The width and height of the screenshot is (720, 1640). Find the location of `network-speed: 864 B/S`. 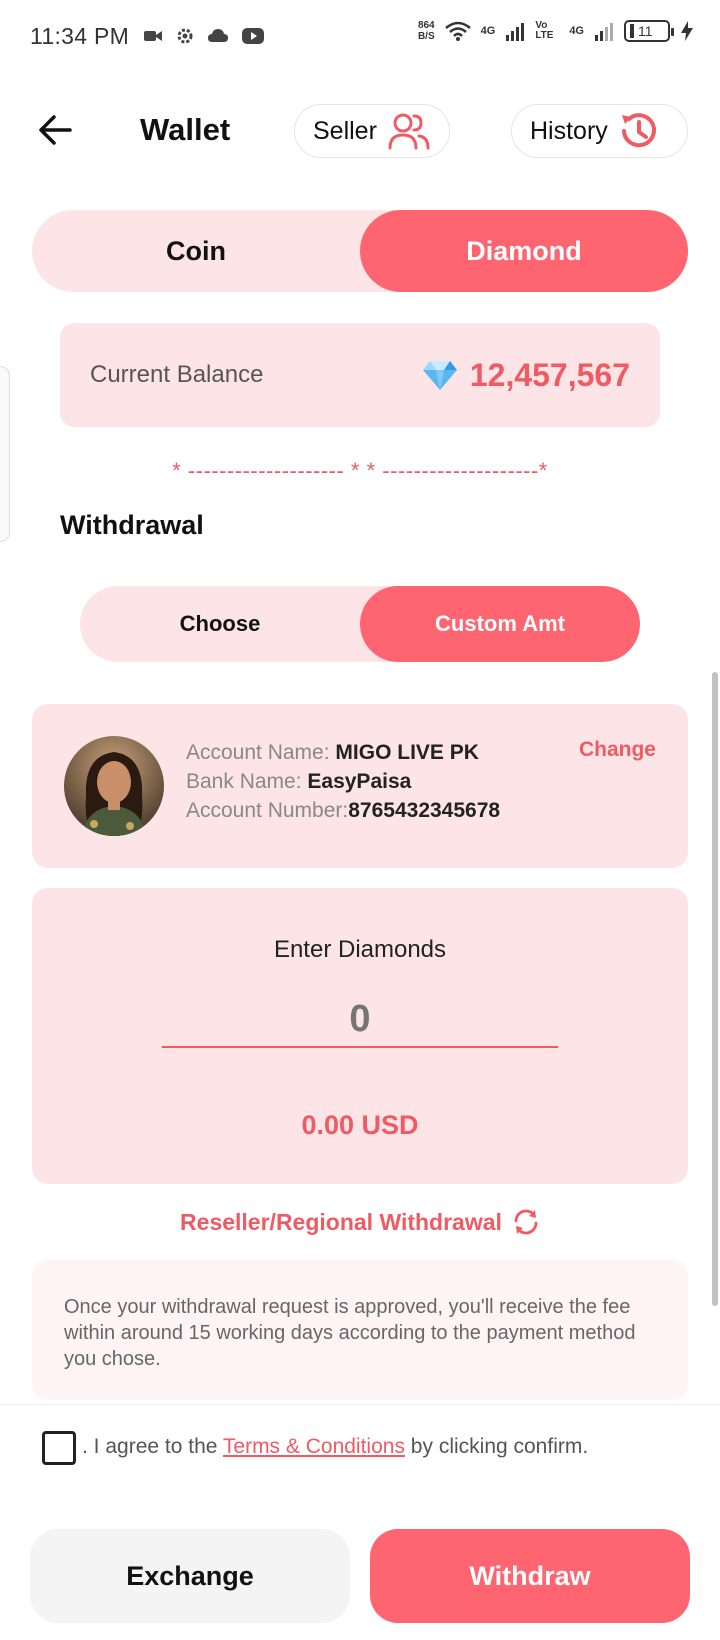

network-speed: 864 B/S is located at coordinates (426, 31).